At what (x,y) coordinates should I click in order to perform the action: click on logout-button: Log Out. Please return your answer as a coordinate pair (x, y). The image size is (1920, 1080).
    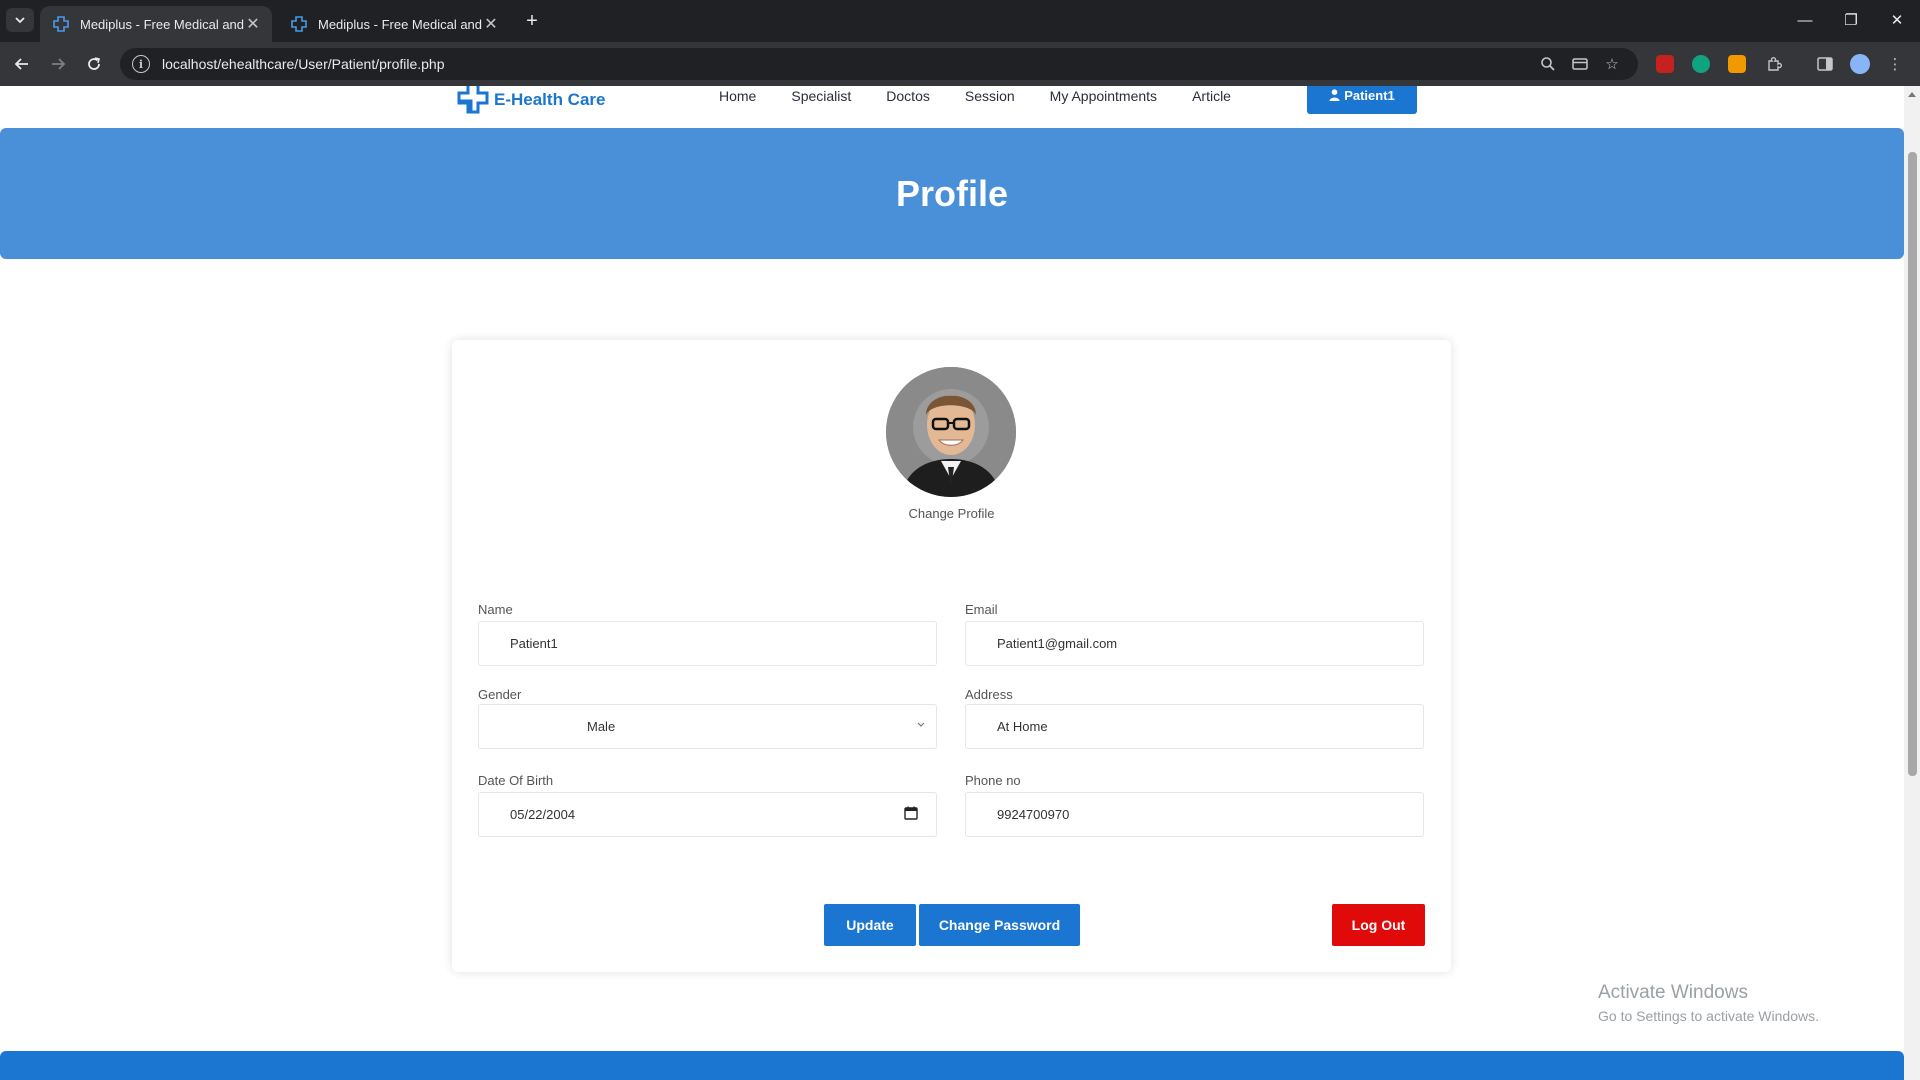
    Looking at the image, I should click on (1378, 925).